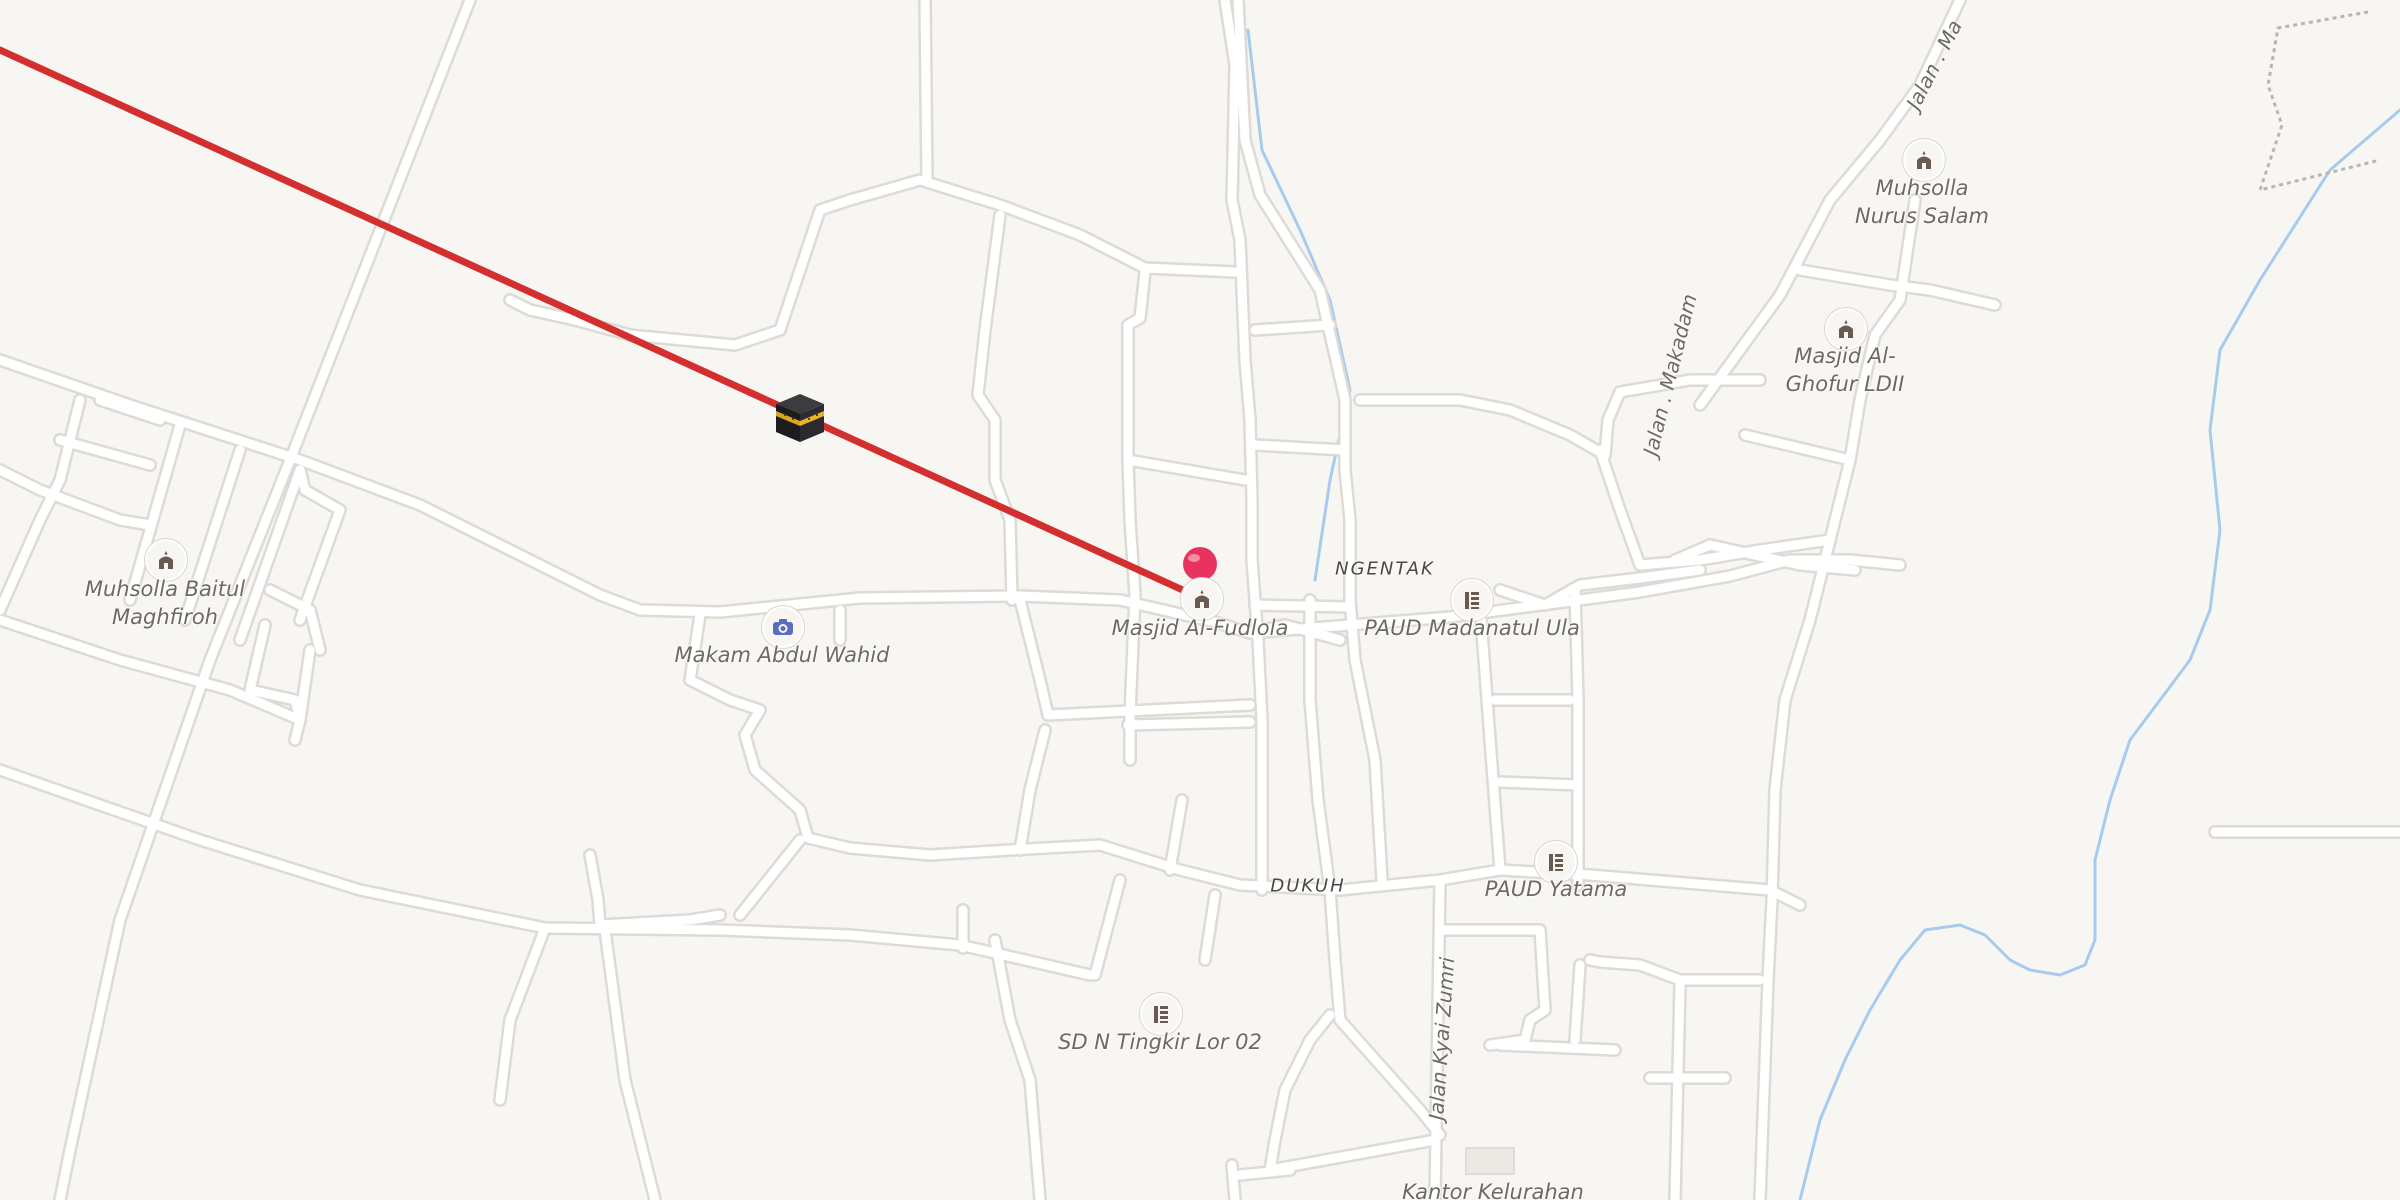 The height and width of the screenshot is (1200, 2400). I want to click on poi-name: Muhsolla Nurus Salam, so click(1922, 202).